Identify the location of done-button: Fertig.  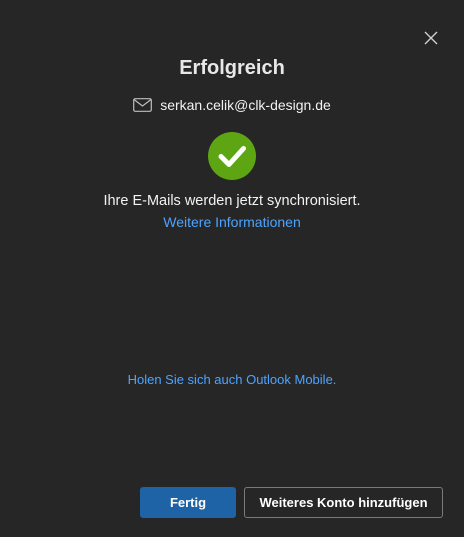
(188, 502).